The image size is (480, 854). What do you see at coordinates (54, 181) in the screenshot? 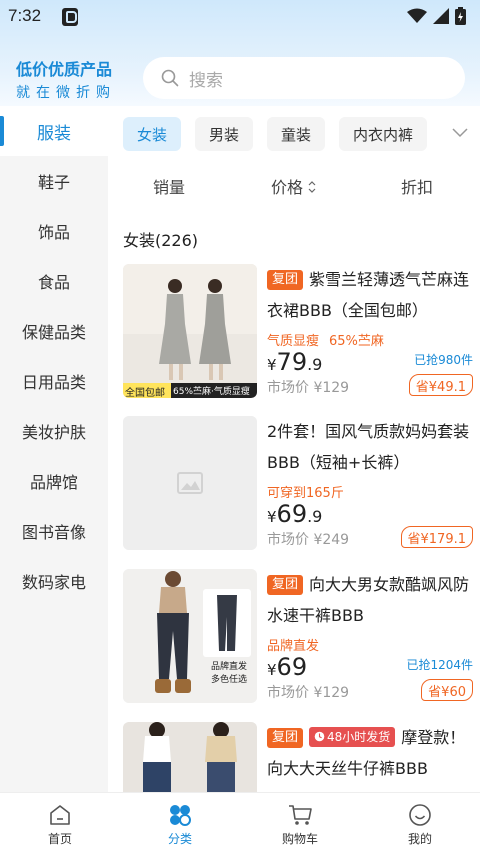
I see `sidebar-item-shoes: 鞋子` at bounding box center [54, 181].